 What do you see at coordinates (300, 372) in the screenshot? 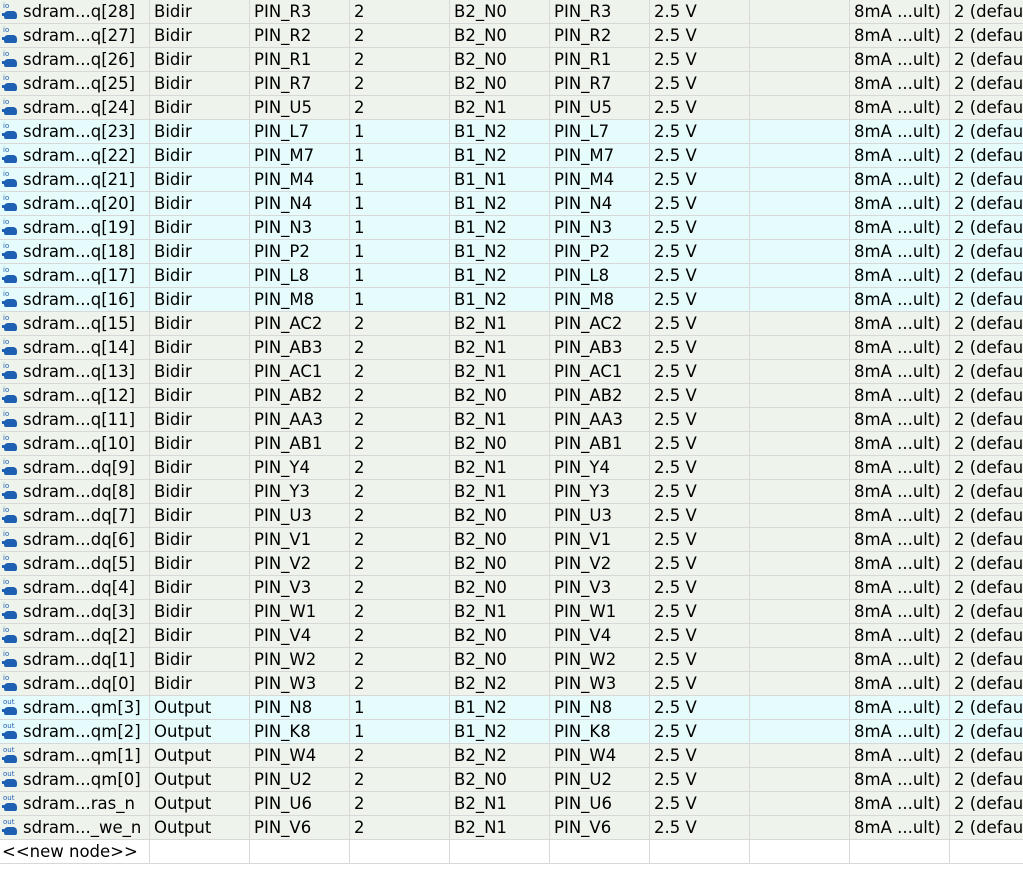
I see `location-cell: PIN_AC1` at bounding box center [300, 372].